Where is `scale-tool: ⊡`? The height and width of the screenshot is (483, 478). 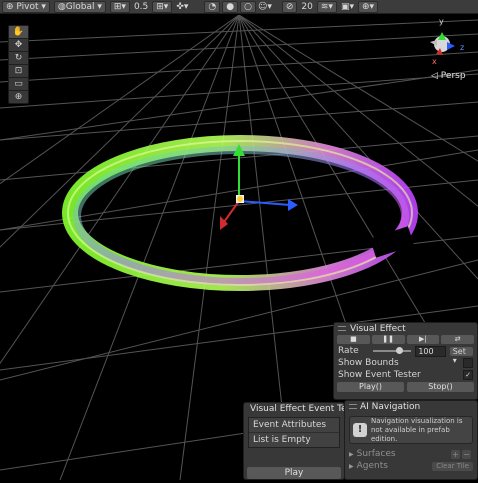 scale-tool: ⊡ is located at coordinates (18, 71).